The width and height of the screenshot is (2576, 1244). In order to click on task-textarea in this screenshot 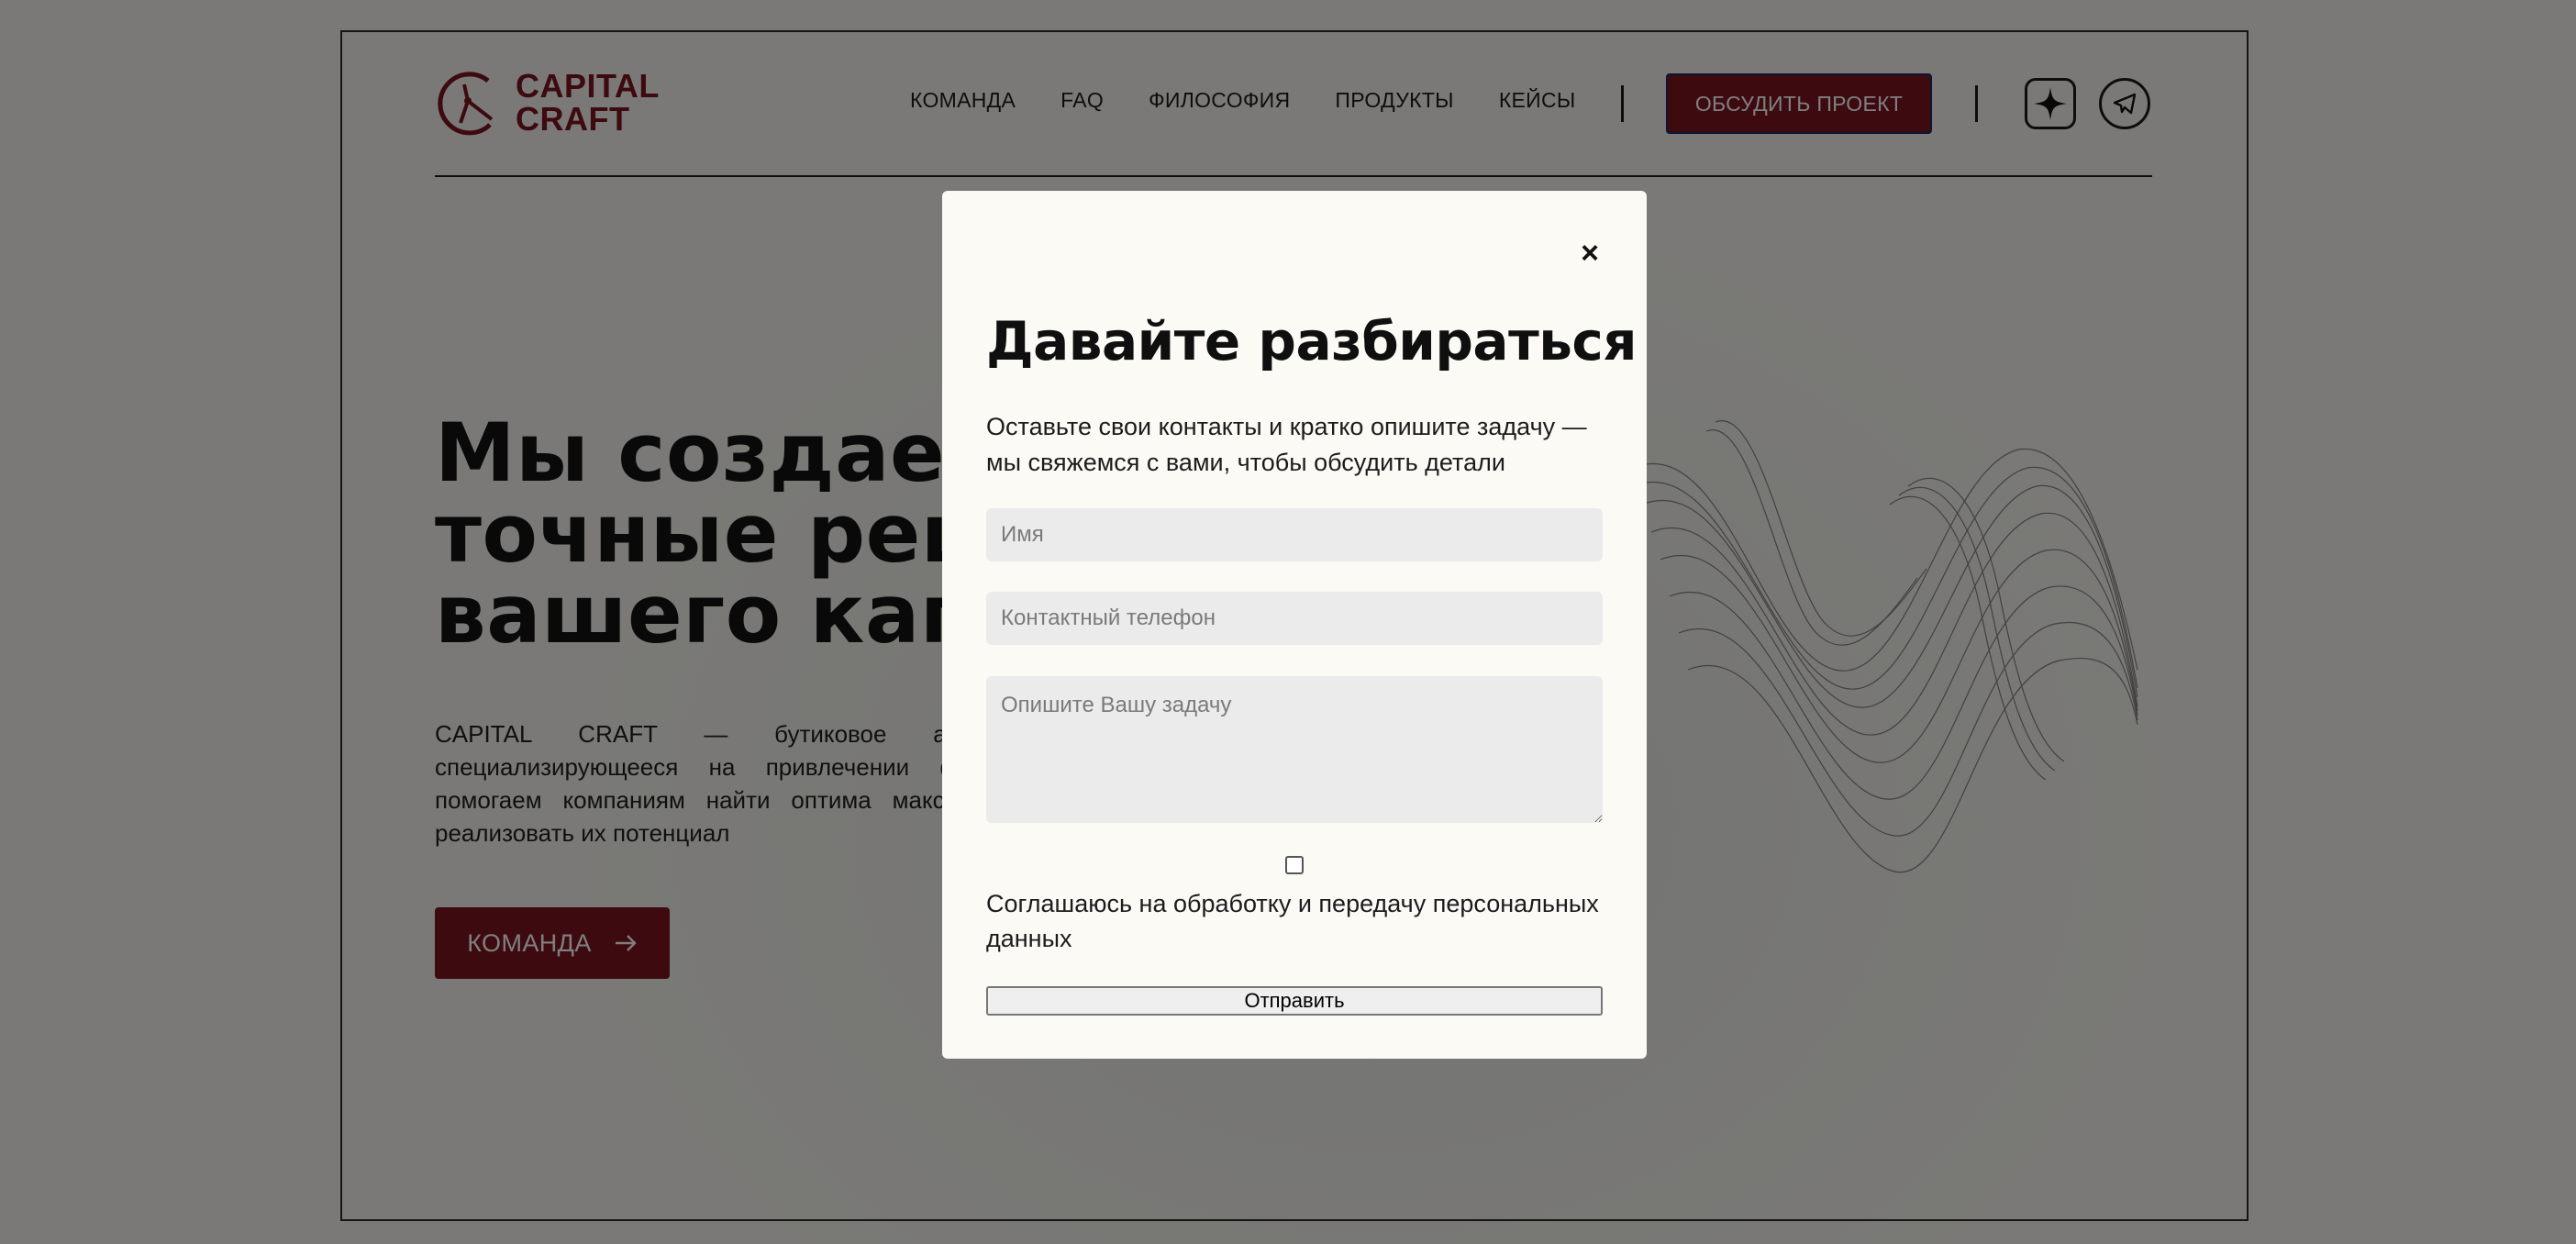, I will do `click(1294, 749)`.